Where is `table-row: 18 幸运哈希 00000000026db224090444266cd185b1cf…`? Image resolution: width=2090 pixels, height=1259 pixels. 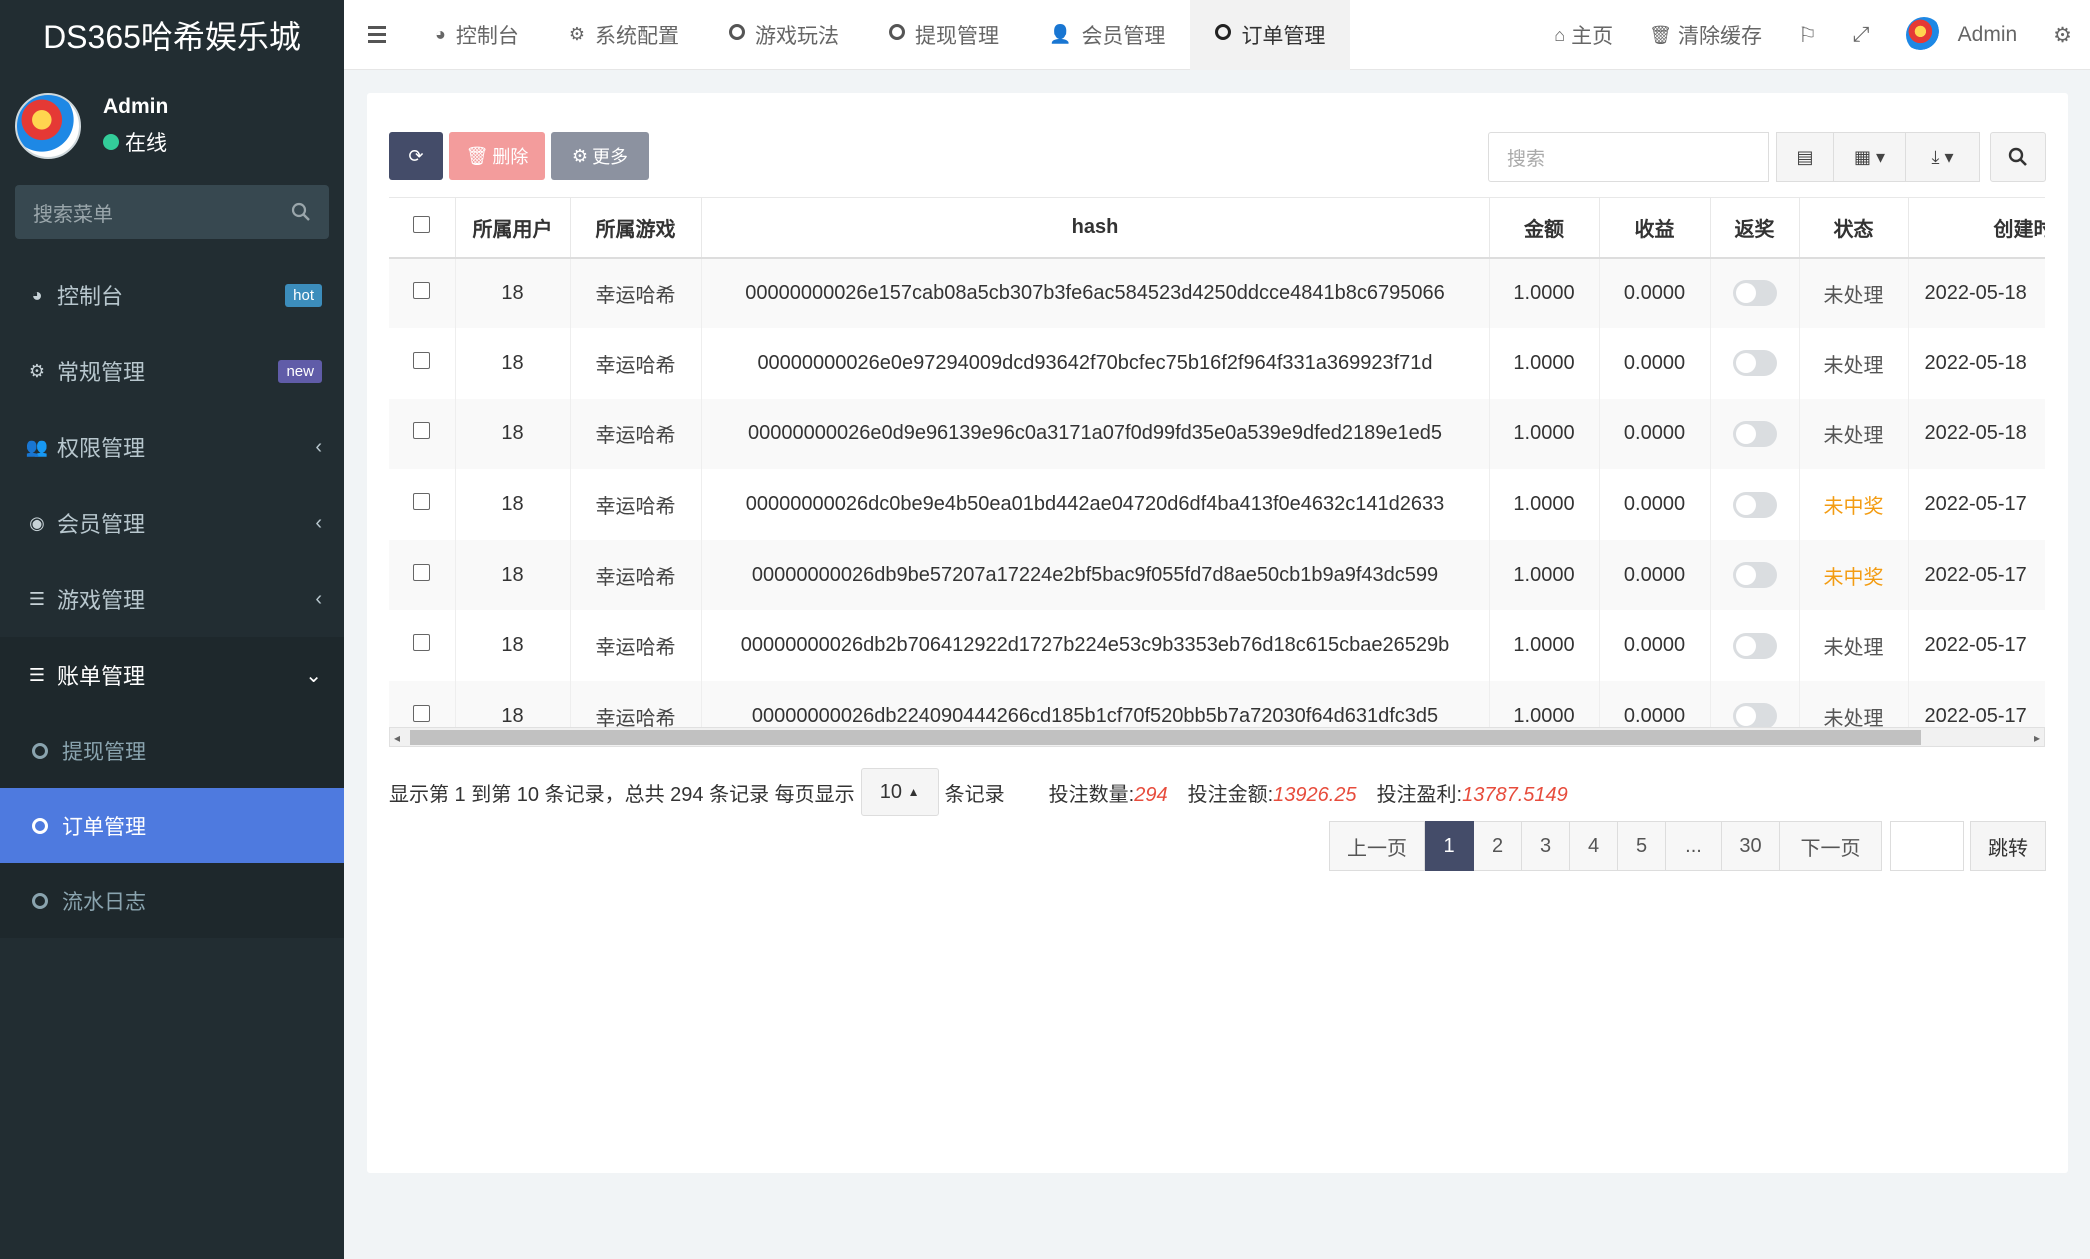 table-row: 18 幸运哈希 00000000026db224090444266cd185b1cf… is located at coordinates (1217, 704).